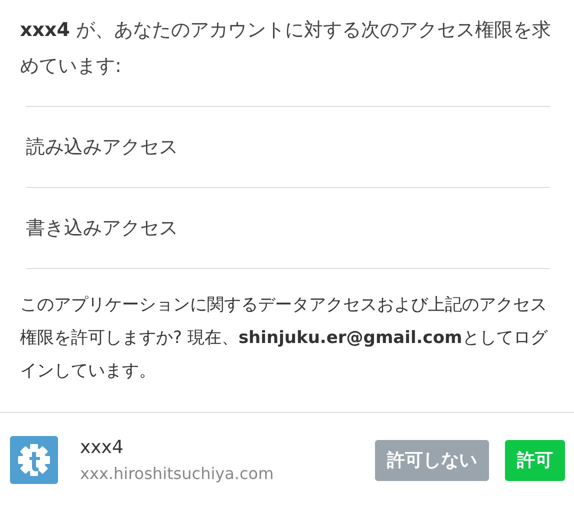 This screenshot has height=507, width=574. Describe the element at coordinates (535, 460) in the screenshot. I see `allow-button: 許可` at that location.